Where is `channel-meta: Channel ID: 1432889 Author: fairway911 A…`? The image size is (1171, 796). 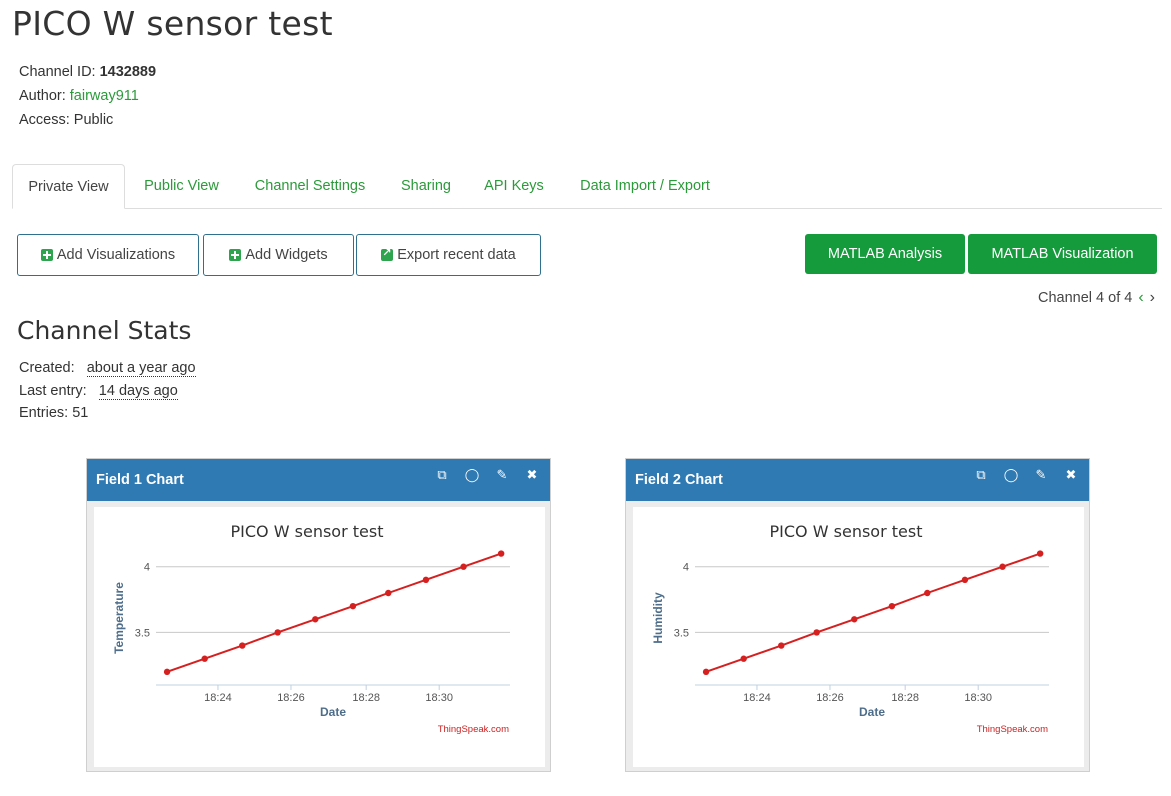
channel-meta: Channel ID: 1432889 Author: fairway911 A… is located at coordinates (87, 96).